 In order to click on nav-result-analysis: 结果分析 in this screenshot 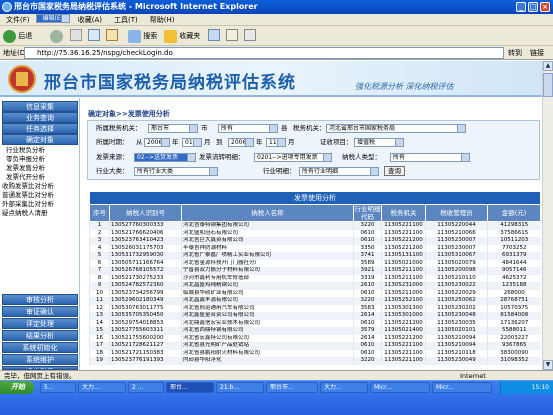, I will do `click(40, 335)`.